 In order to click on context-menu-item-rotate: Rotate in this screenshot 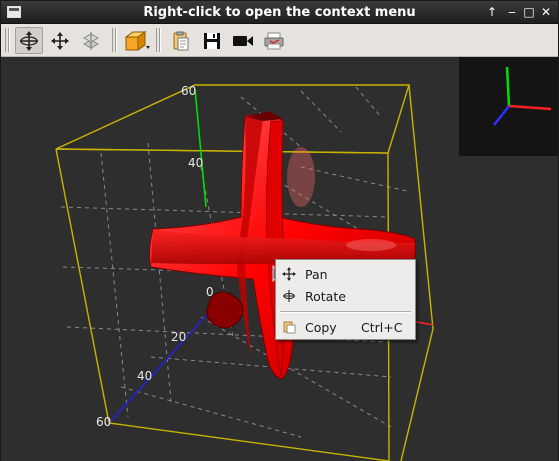, I will do `click(345, 296)`.